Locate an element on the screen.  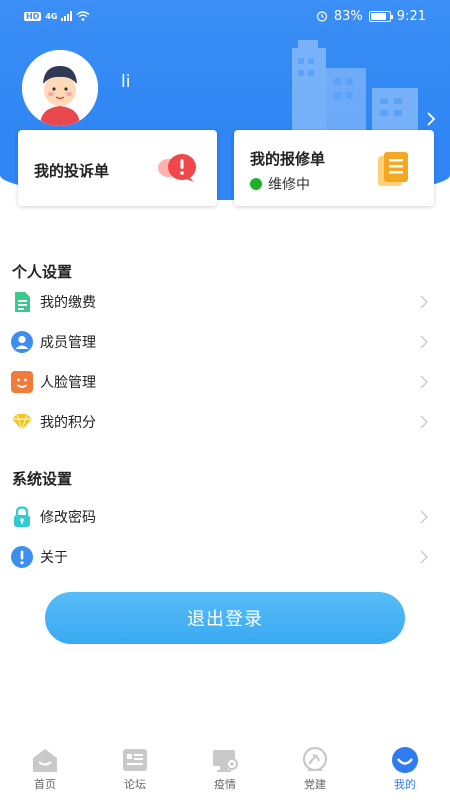
system-settings-title: 系统设置 is located at coordinates (42, 479).